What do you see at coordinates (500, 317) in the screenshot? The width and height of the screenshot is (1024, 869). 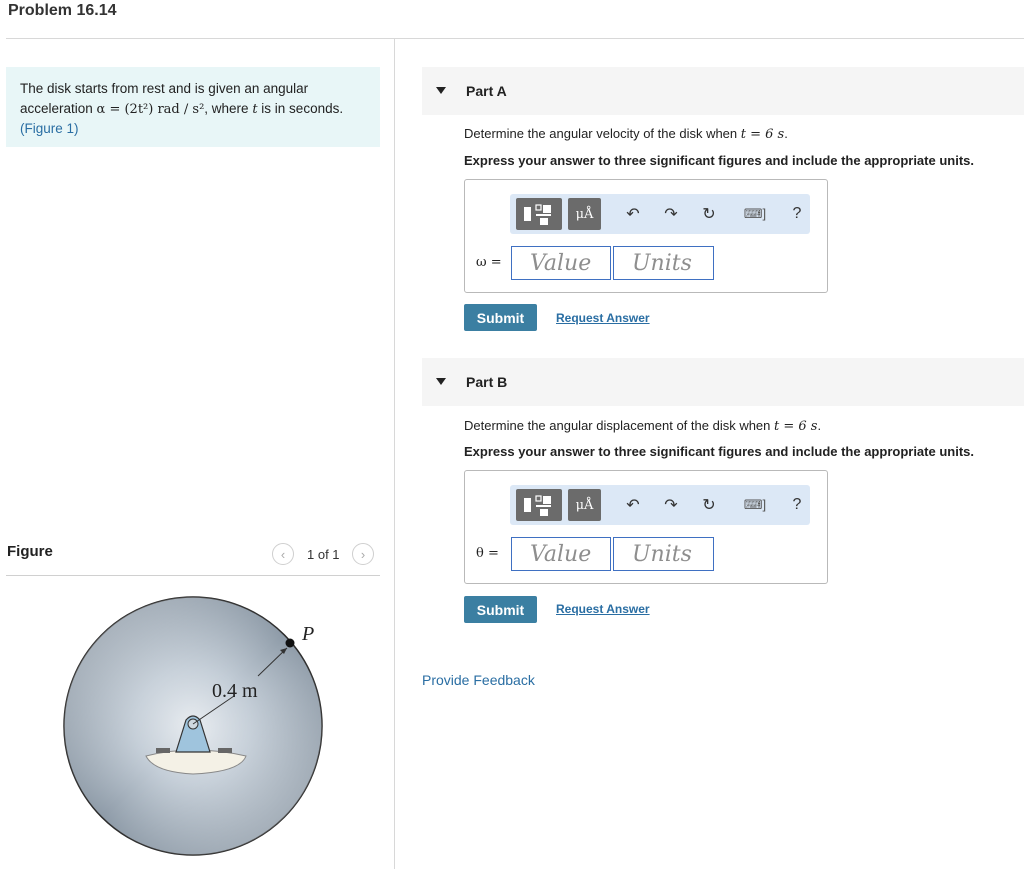 I see `part-a-submit-button: Submit` at bounding box center [500, 317].